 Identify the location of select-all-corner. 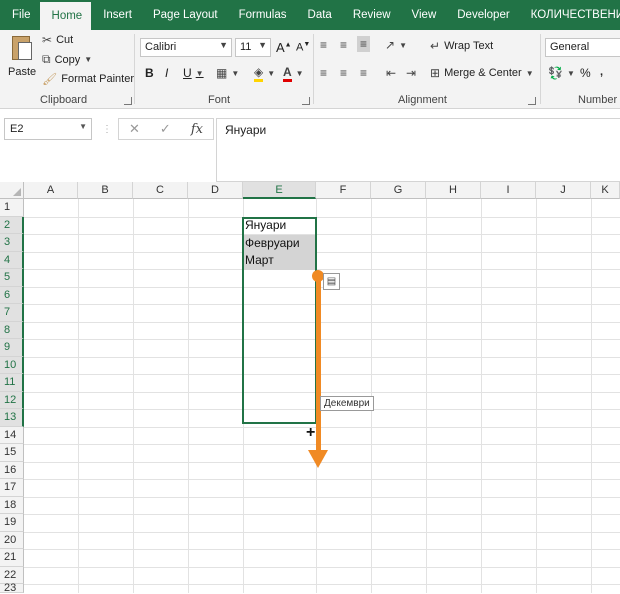
(12, 190).